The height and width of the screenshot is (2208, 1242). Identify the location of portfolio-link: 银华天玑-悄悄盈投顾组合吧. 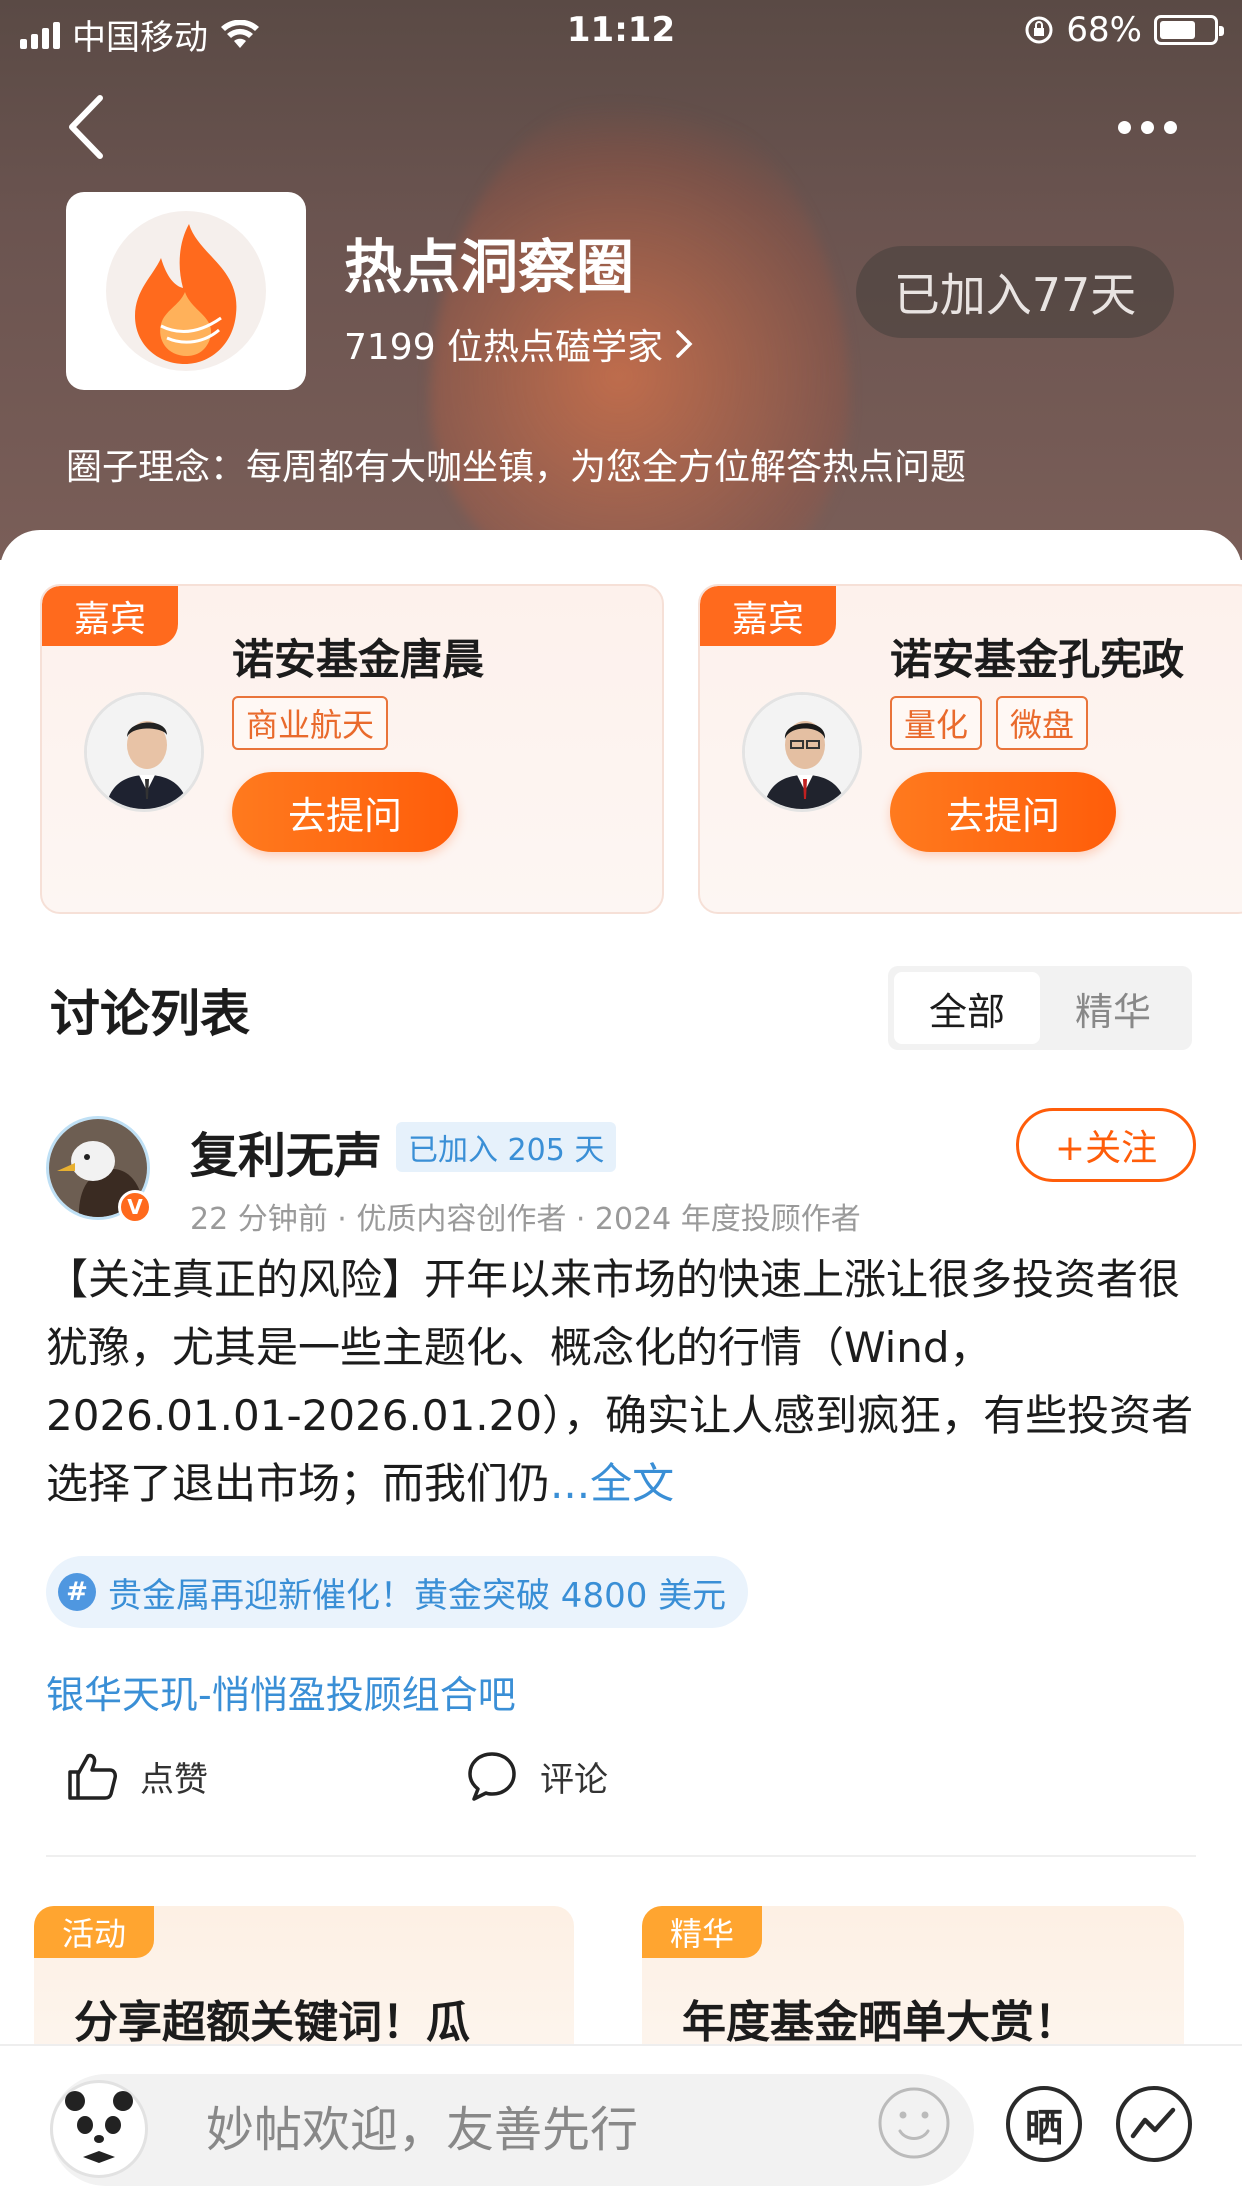
(281, 1691).